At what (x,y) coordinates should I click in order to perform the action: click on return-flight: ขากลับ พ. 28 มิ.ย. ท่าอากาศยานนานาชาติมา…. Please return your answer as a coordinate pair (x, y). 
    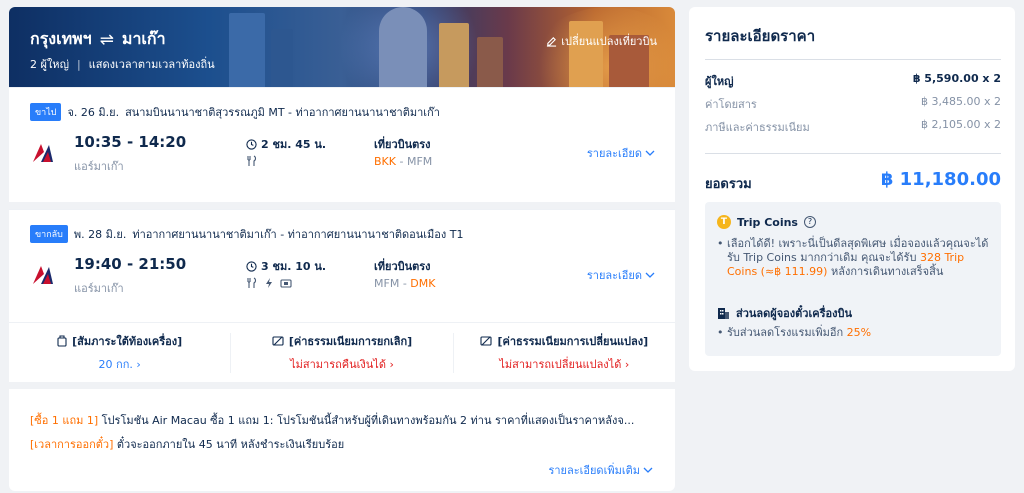
    Looking at the image, I should click on (342, 265).